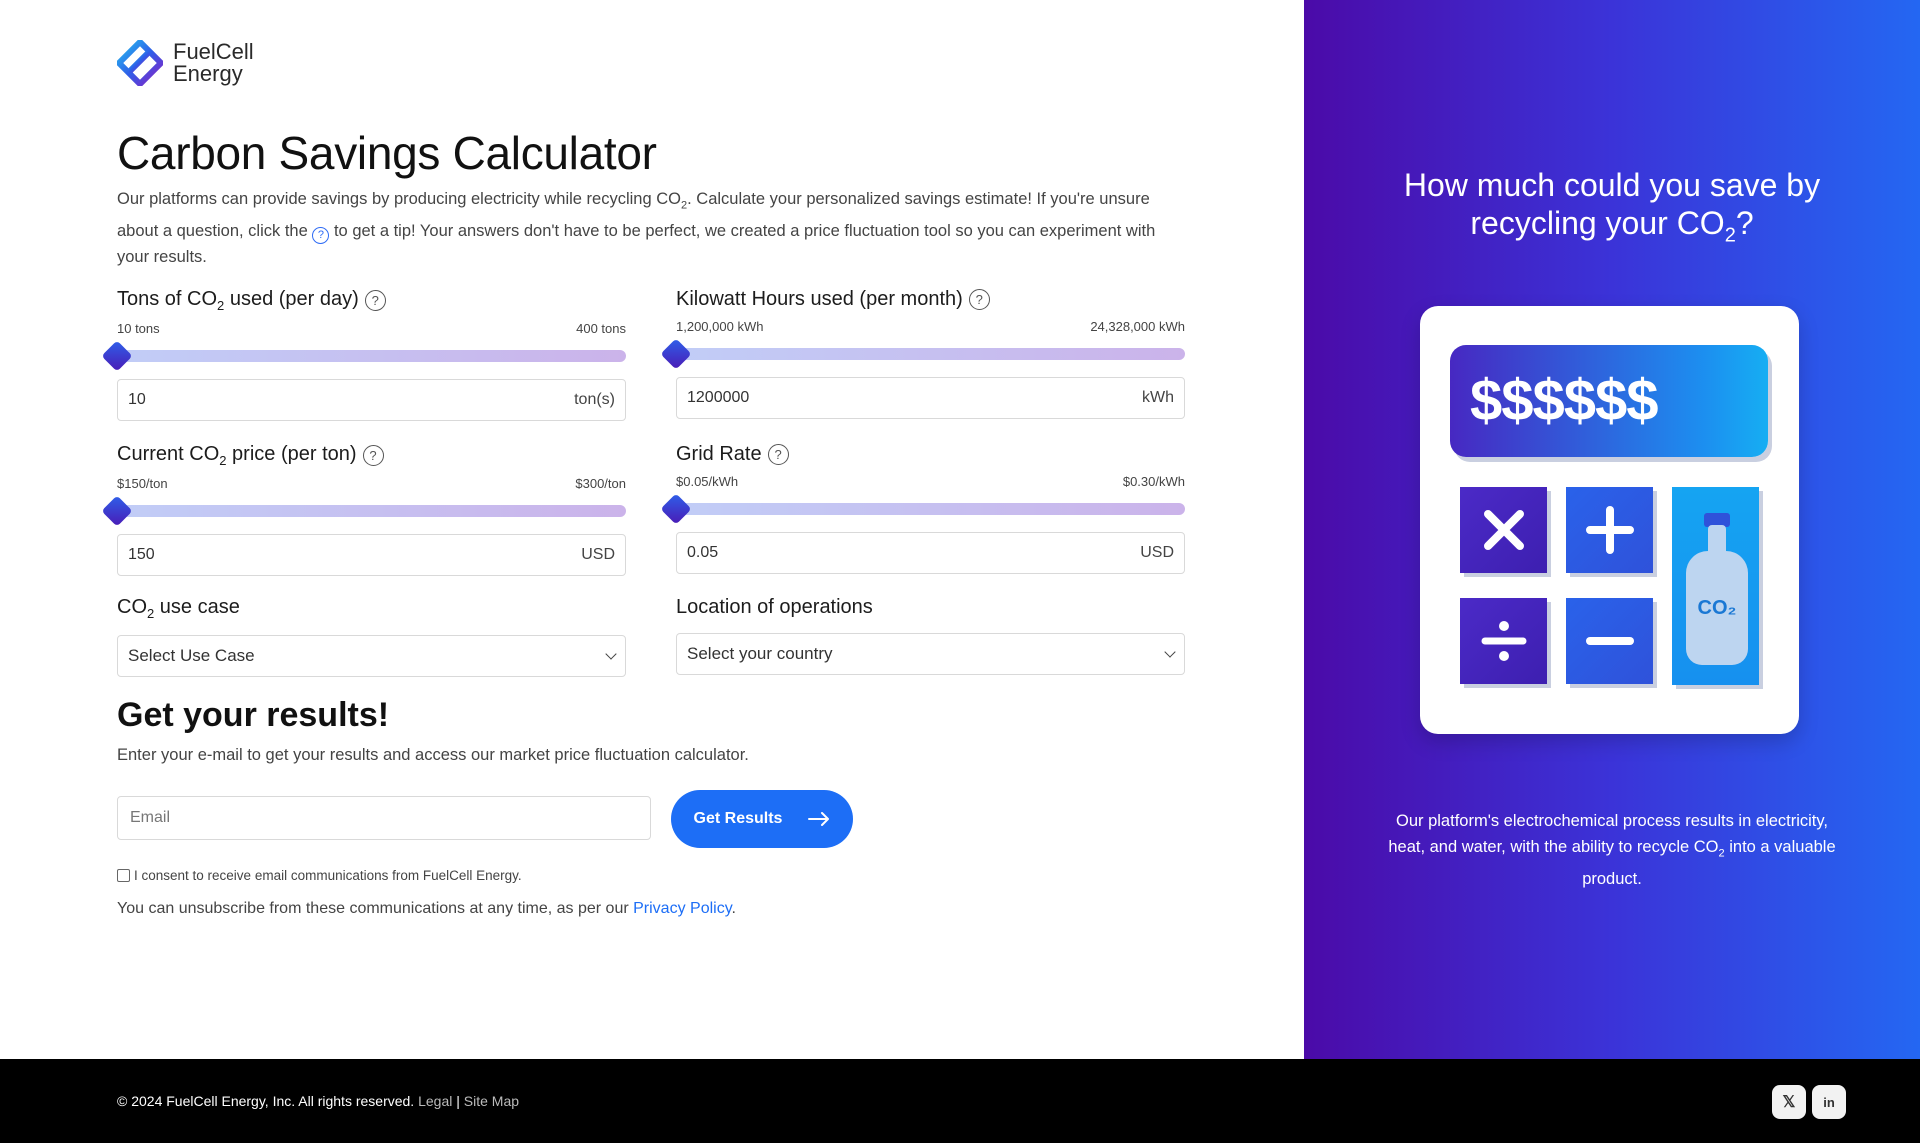 The width and height of the screenshot is (1920, 1143). What do you see at coordinates (150, 817) in the screenshot?
I see `email-placeholder: Email` at bounding box center [150, 817].